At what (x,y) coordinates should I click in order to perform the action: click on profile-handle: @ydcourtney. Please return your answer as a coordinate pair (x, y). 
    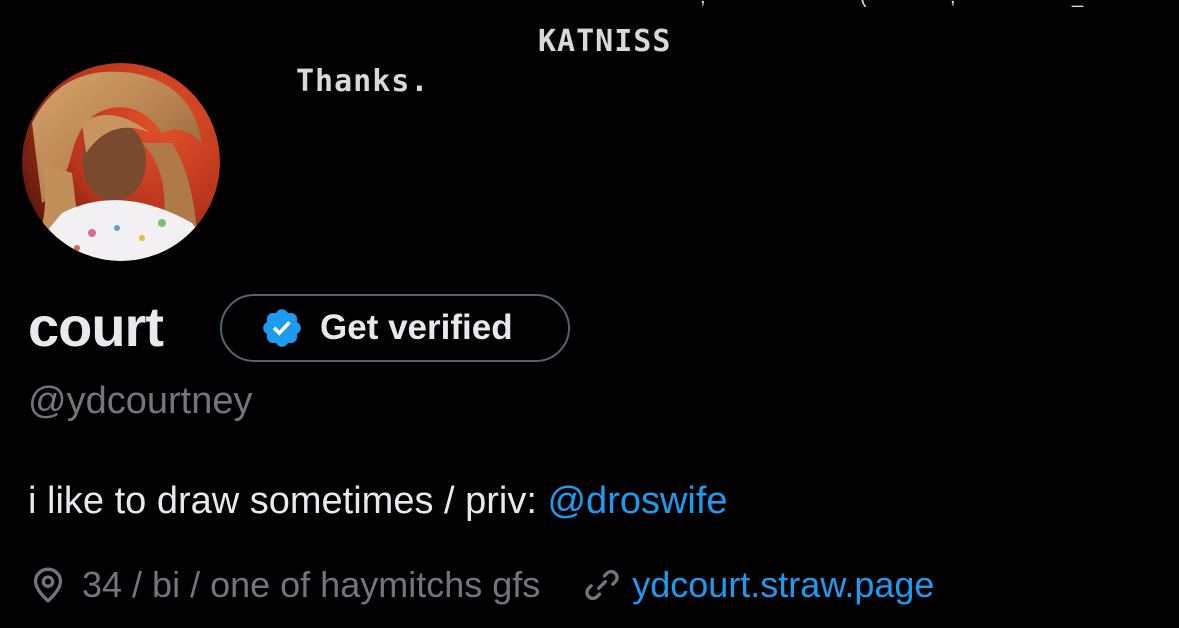
    Looking at the image, I should click on (140, 401).